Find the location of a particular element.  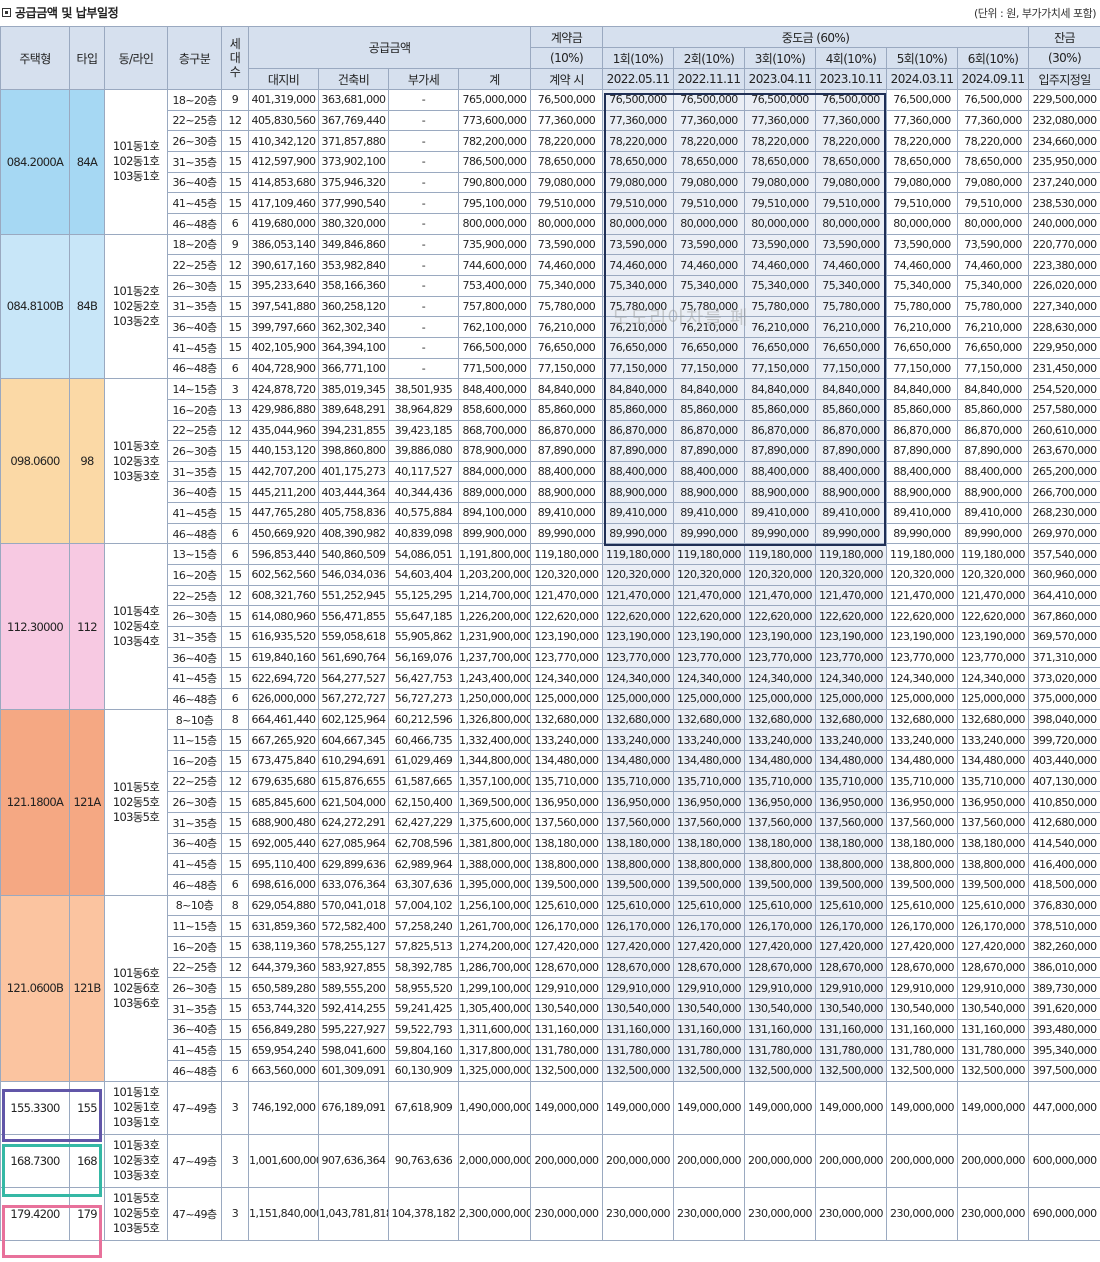

land-cell: 679,635,680 is located at coordinates (283, 781).